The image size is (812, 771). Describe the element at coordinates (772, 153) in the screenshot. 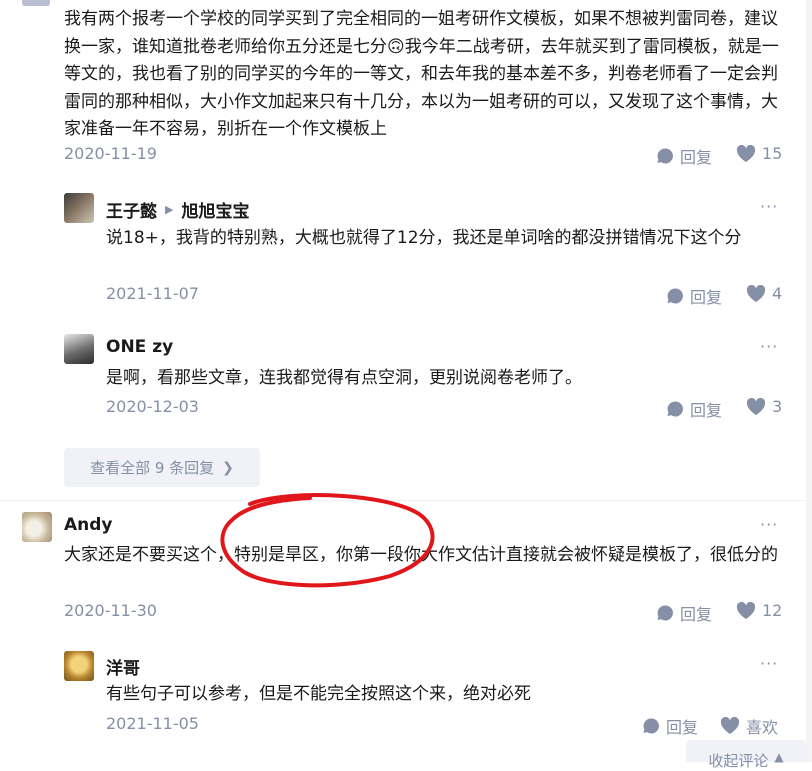

I see `like-count: 15` at that location.